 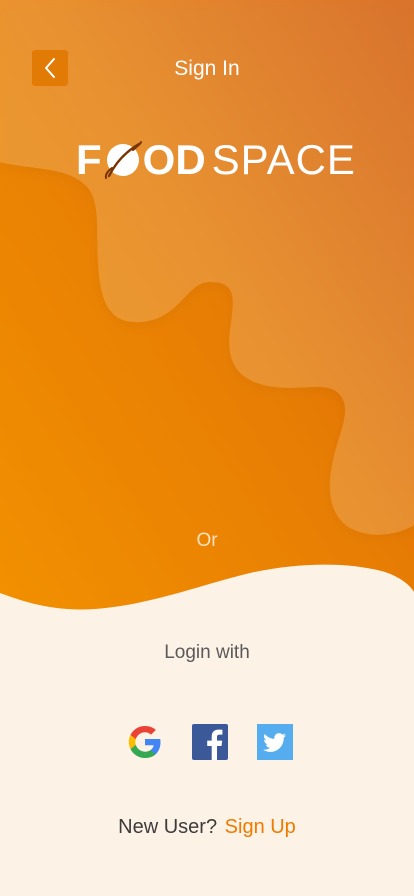 I want to click on twitter-login-button, so click(x=275, y=742).